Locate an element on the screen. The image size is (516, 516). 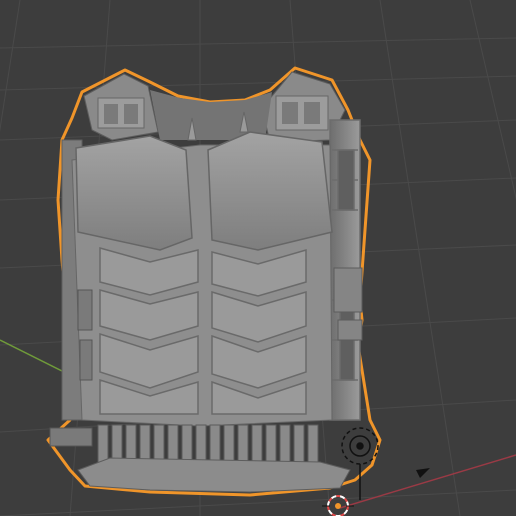
right-chest-plate is located at coordinates (270, 191).